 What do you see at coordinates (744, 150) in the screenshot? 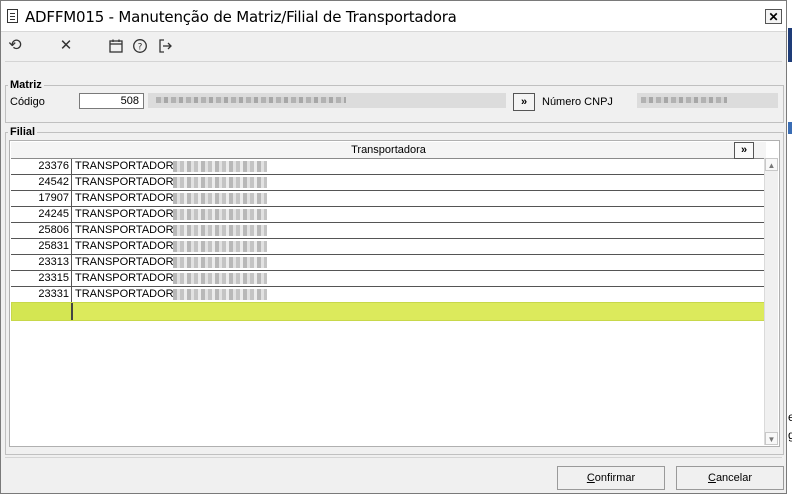
I see `header-expand-button: »` at bounding box center [744, 150].